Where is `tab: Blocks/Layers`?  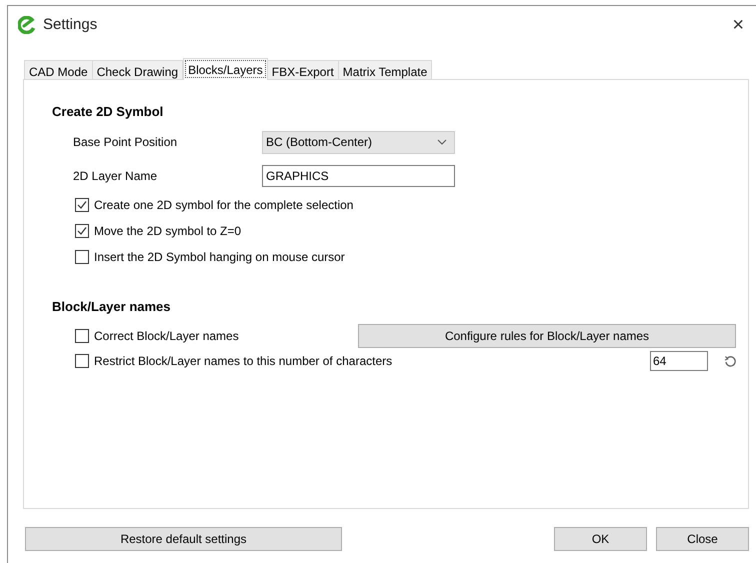
tab: Blocks/Layers is located at coordinates (225, 69).